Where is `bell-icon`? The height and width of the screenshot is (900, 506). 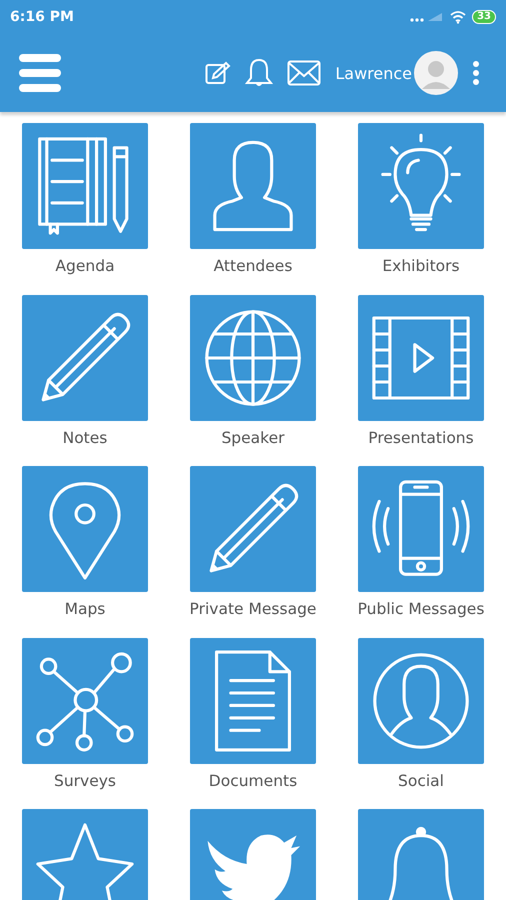 bell-icon is located at coordinates (259, 73).